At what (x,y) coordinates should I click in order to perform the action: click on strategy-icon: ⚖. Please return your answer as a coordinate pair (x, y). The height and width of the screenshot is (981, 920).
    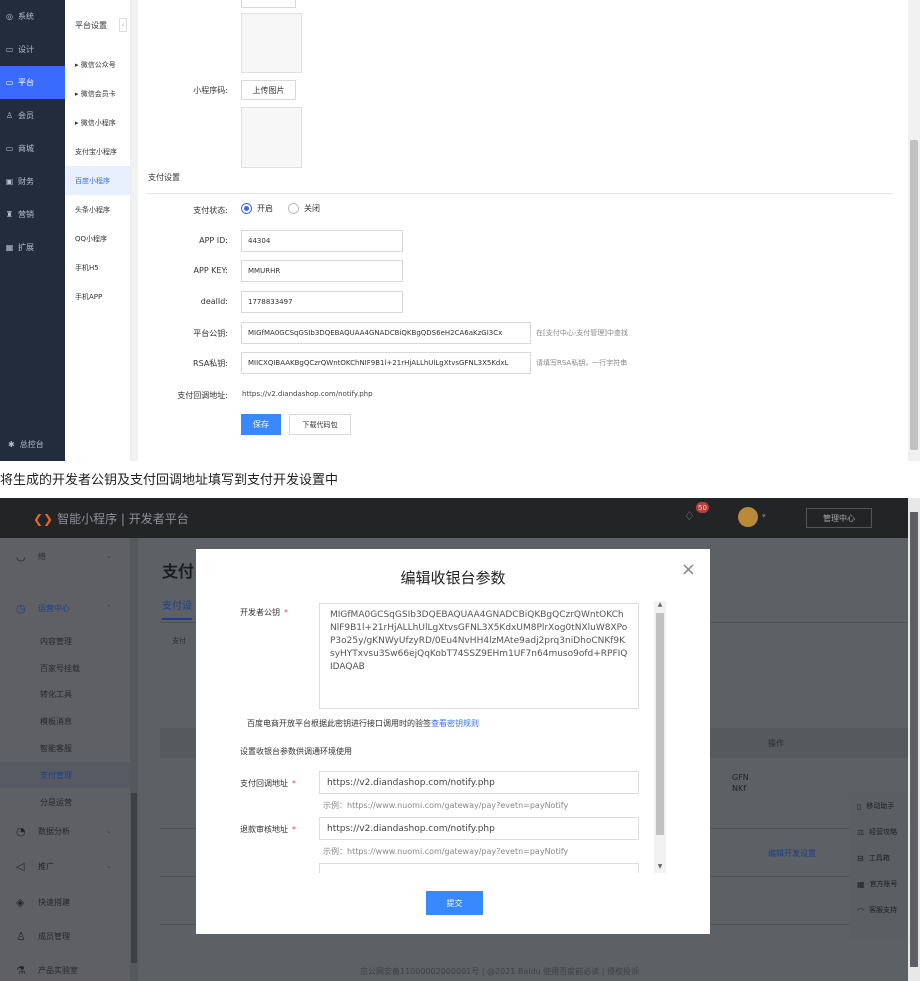
    Looking at the image, I should click on (861, 832).